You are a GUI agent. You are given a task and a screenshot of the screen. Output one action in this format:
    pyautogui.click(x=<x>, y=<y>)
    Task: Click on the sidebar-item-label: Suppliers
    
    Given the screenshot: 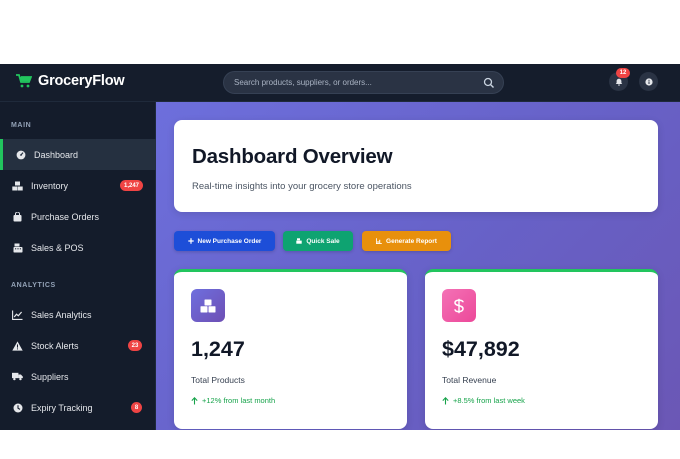 What is the action you would take?
    pyautogui.click(x=50, y=376)
    